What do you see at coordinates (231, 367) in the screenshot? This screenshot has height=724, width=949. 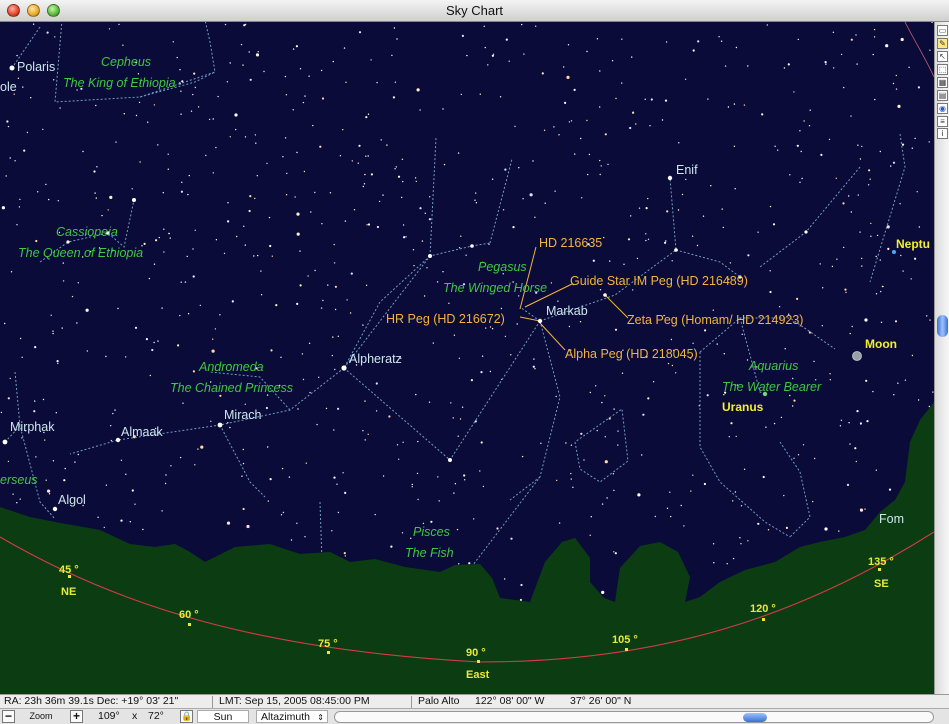 I see `label-andromeda: Andromeda` at bounding box center [231, 367].